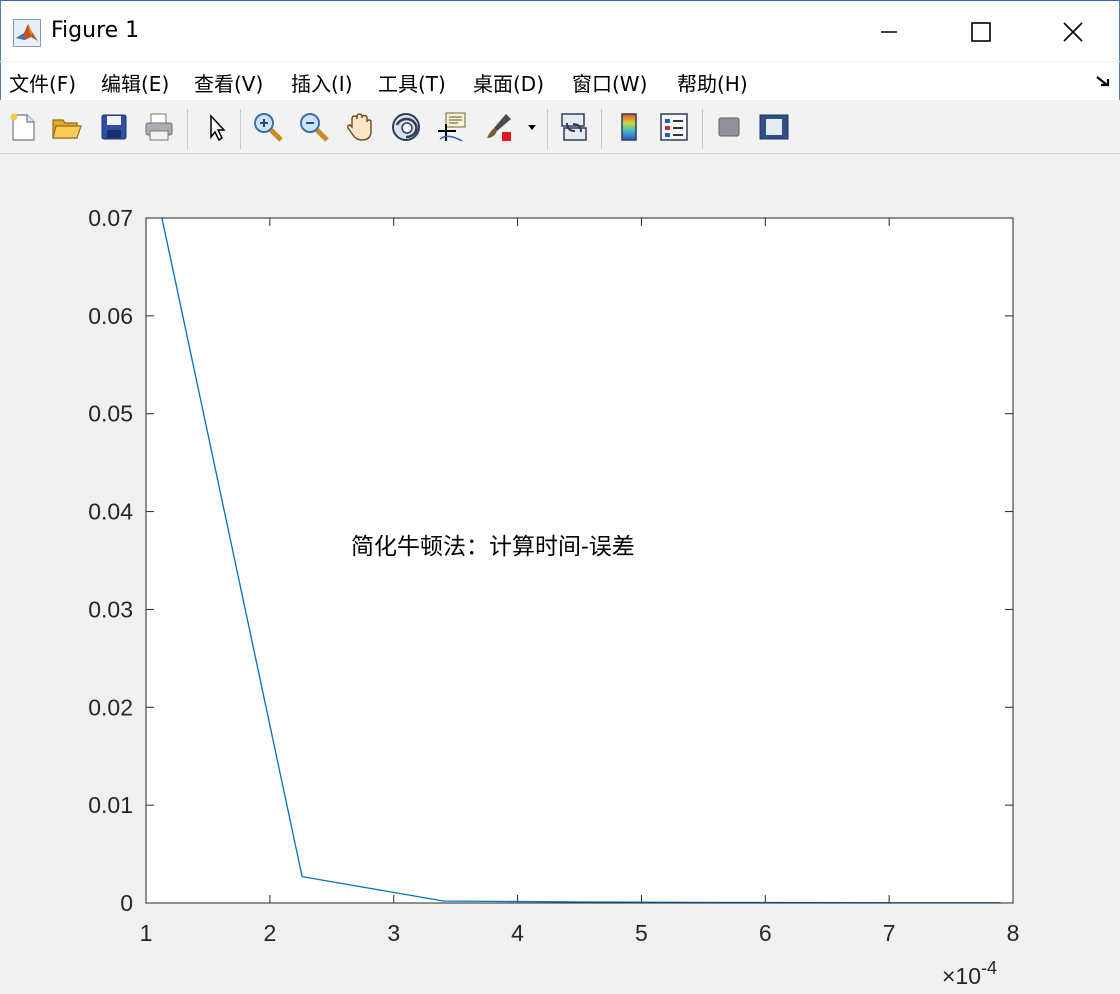 Image resolution: width=1120 pixels, height=994 pixels. I want to click on link-plot-button, so click(574, 127).